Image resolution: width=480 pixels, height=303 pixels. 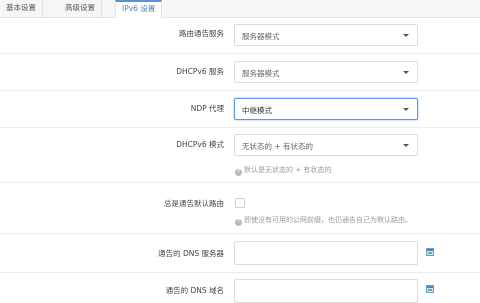 What do you see at coordinates (240, 9) in the screenshot?
I see `tab-bar: 基本设置 高级设置 IPv6 设置` at bounding box center [240, 9].